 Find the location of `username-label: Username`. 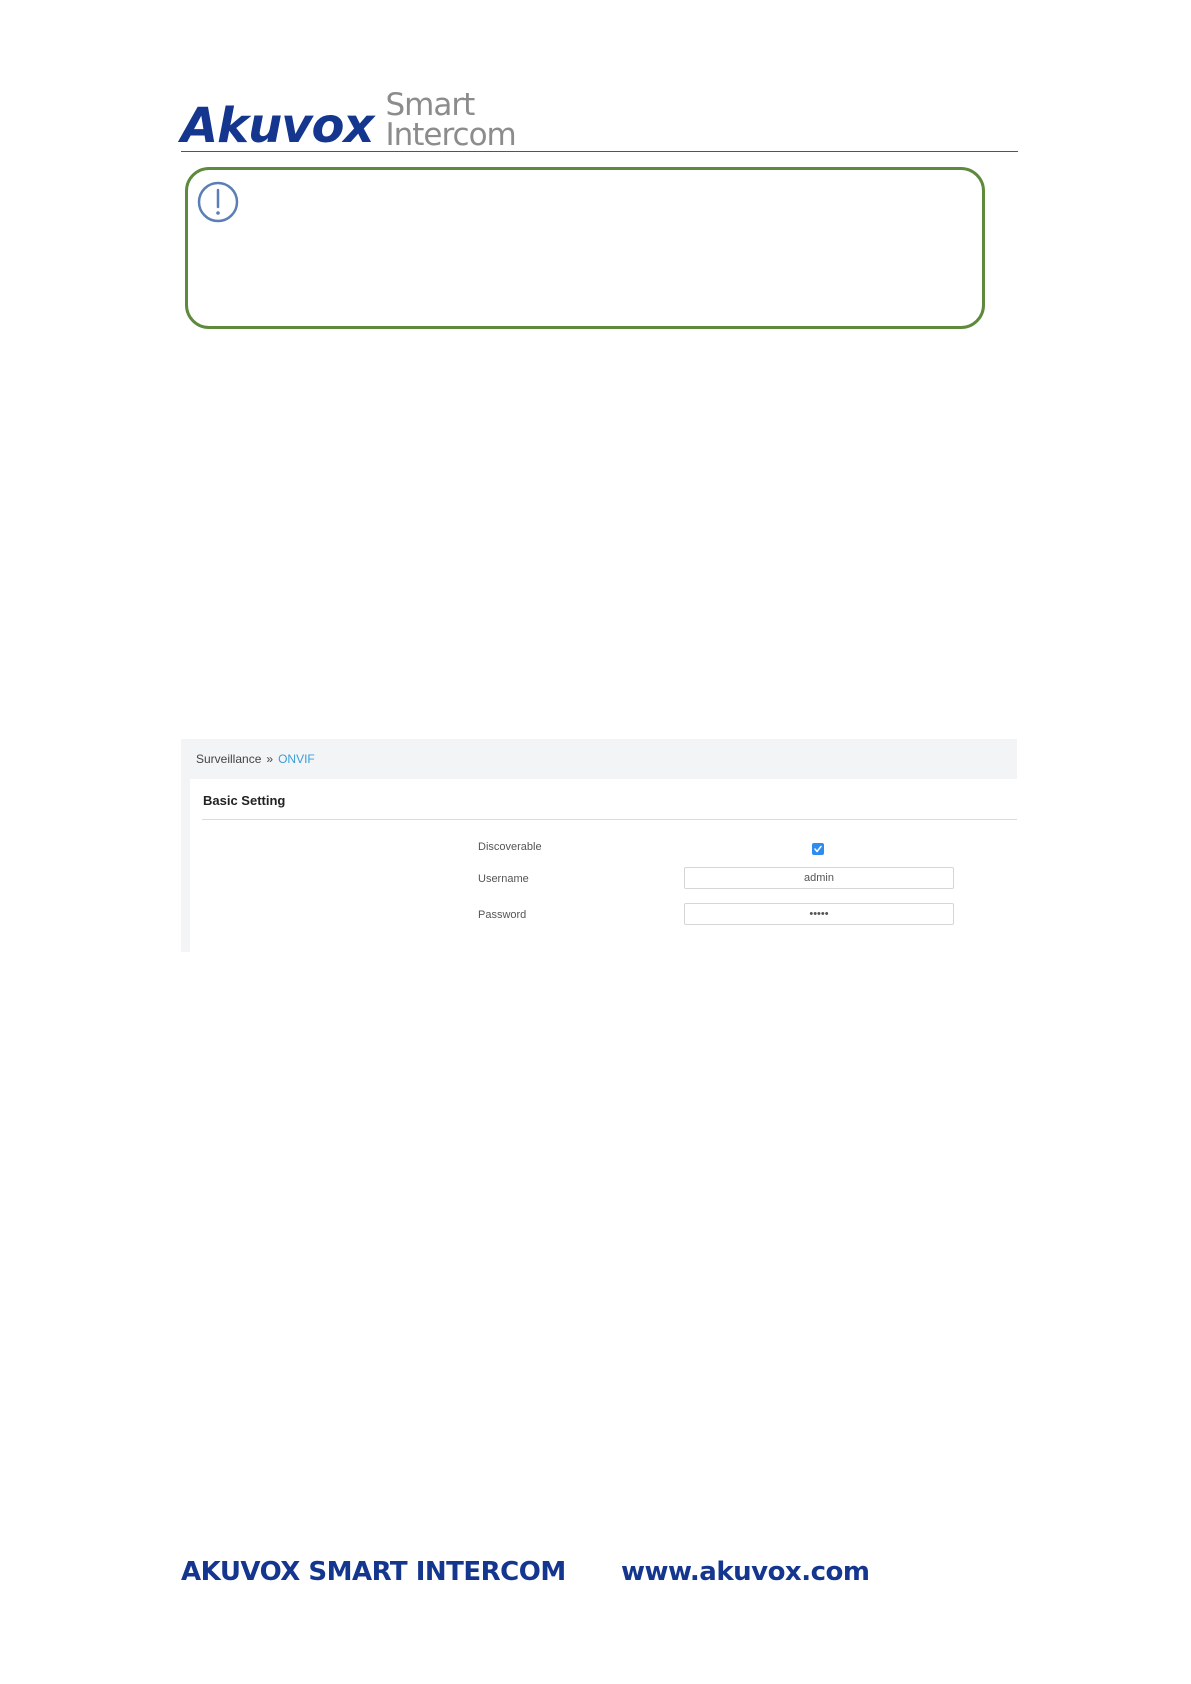

username-label: Username is located at coordinates (503, 879).